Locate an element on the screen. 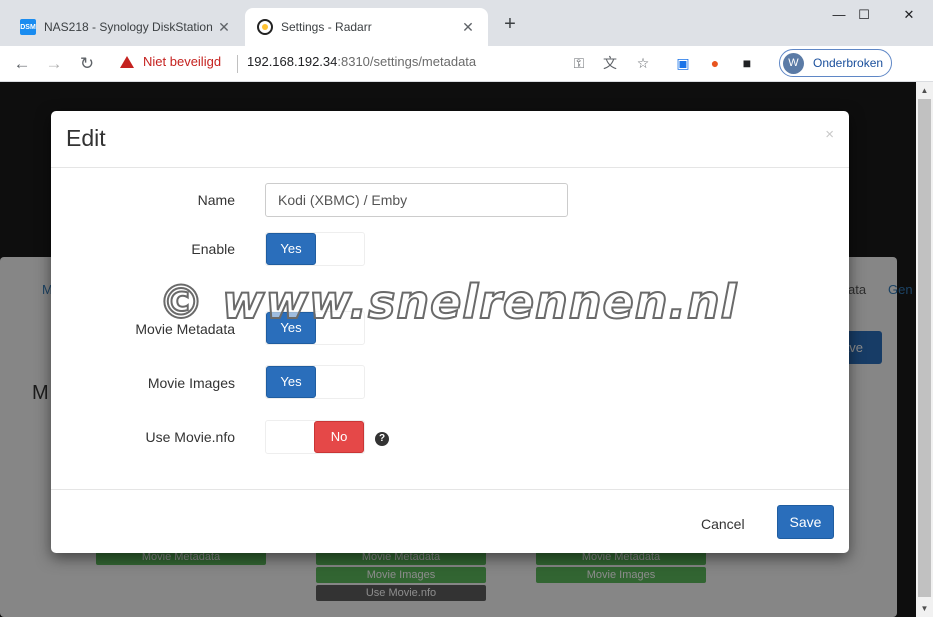 The width and height of the screenshot is (933, 617). window-close-button: ✕ is located at coordinates (909, 15).